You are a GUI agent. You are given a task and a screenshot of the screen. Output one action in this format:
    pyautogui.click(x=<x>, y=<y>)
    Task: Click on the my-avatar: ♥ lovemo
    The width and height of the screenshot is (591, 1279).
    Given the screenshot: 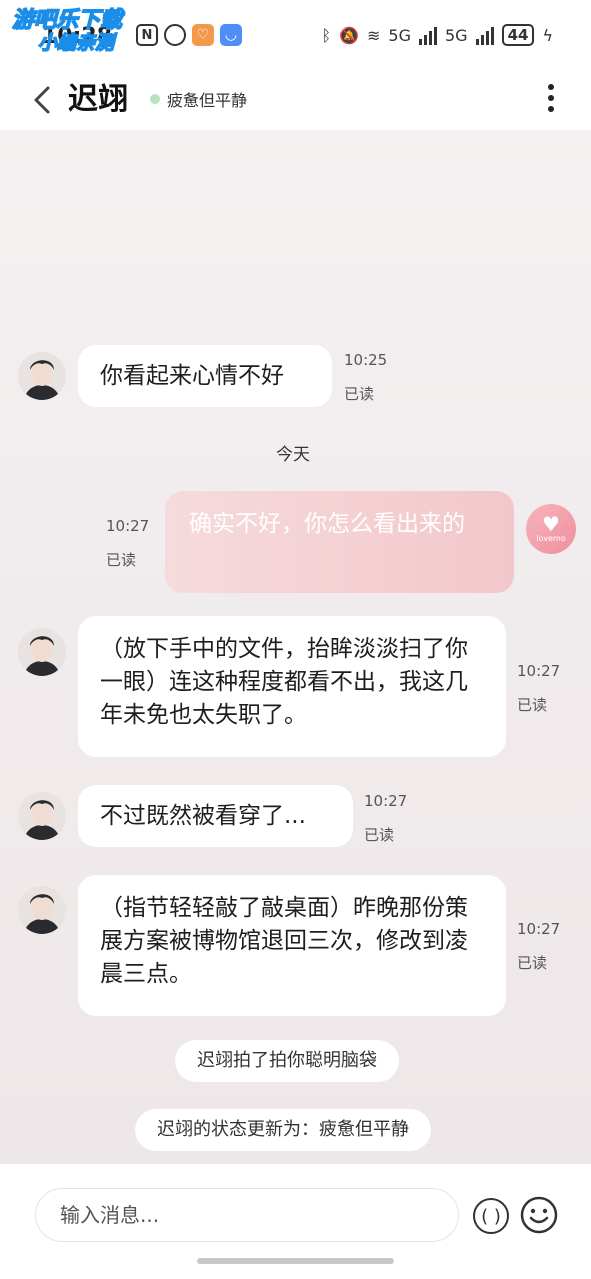 What is the action you would take?
    pyautogui.click(x=551, y=529)
    